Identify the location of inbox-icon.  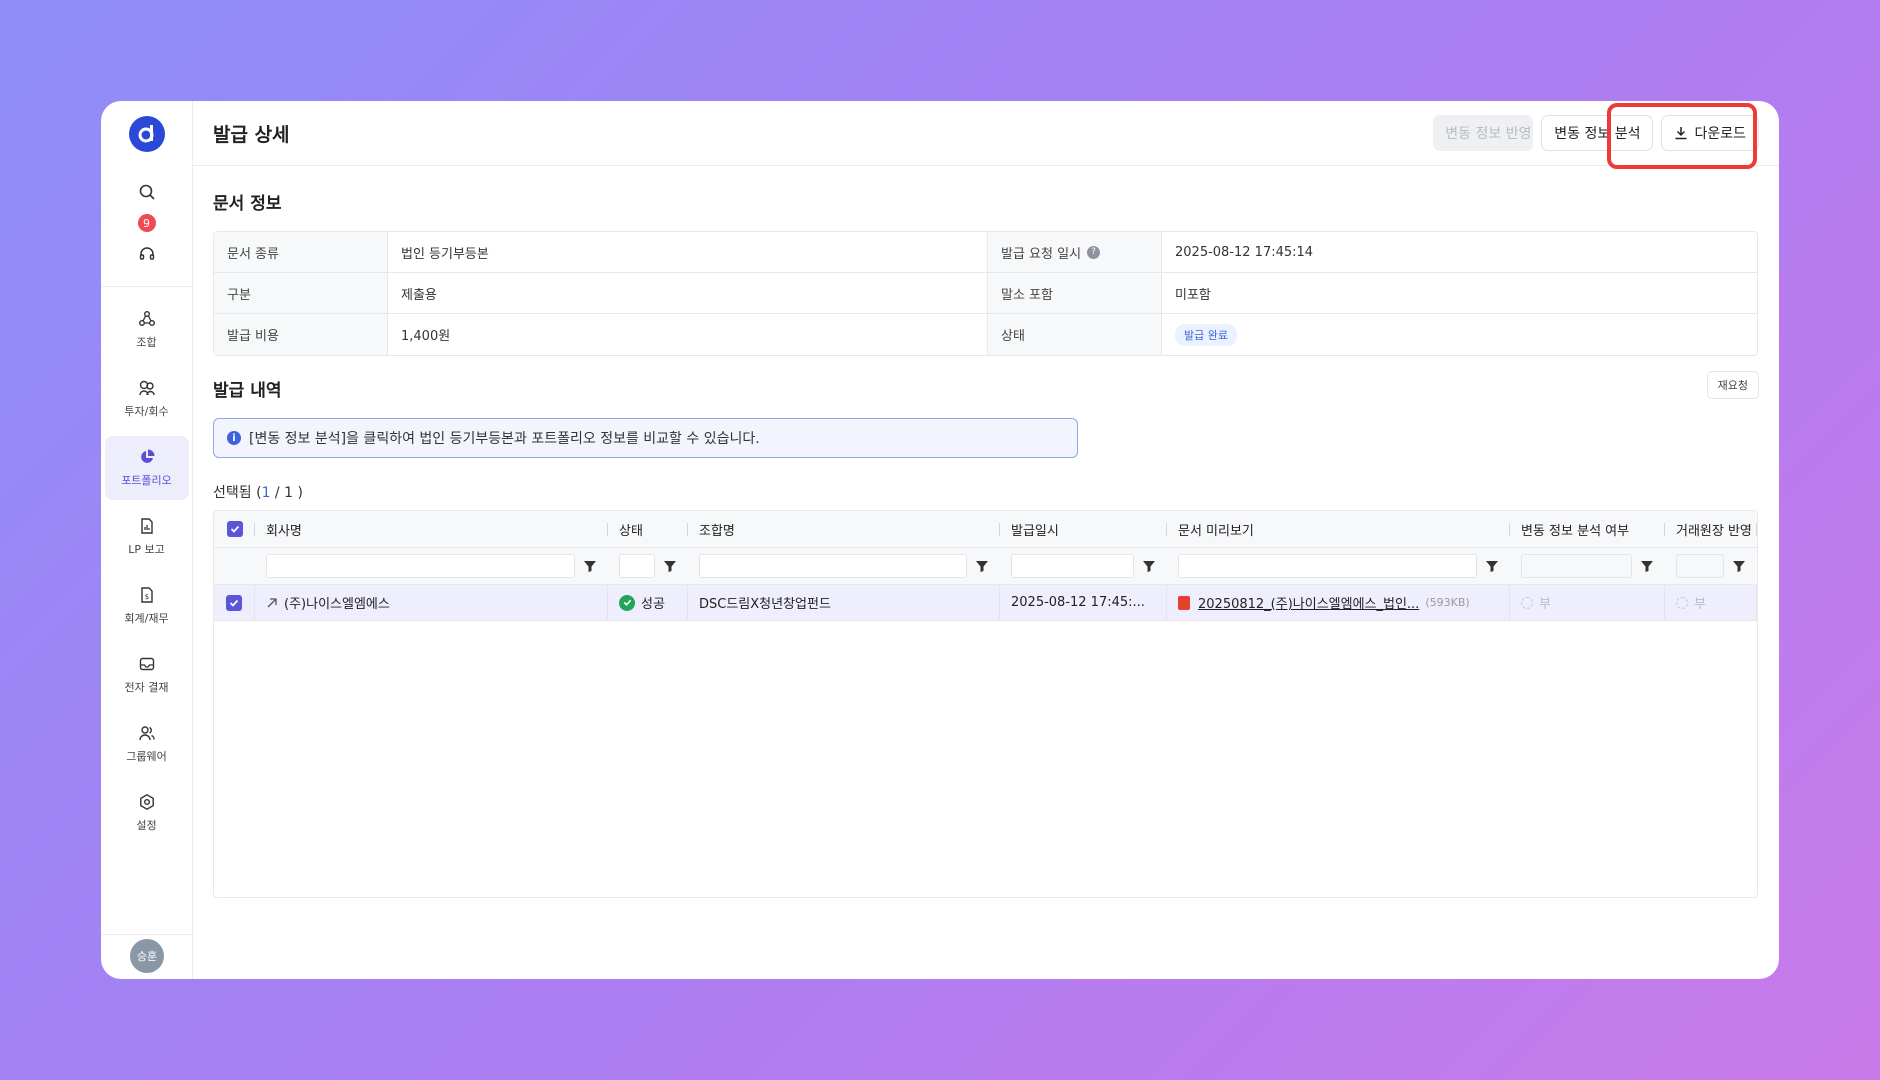
(146, 664).